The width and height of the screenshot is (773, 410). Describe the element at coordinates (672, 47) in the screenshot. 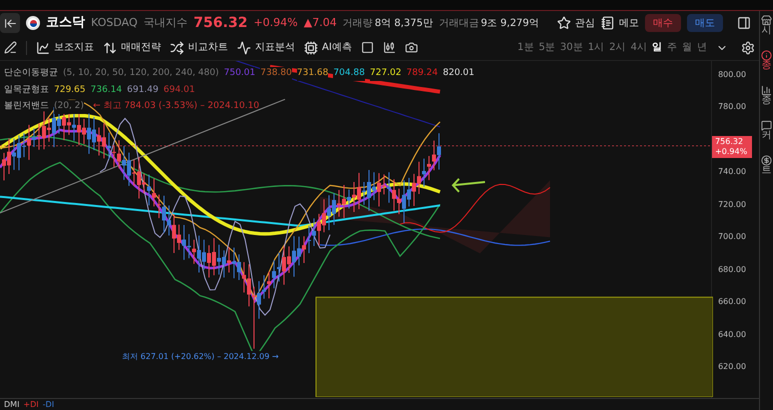

I see `timeframe-tab: 주` at that location.